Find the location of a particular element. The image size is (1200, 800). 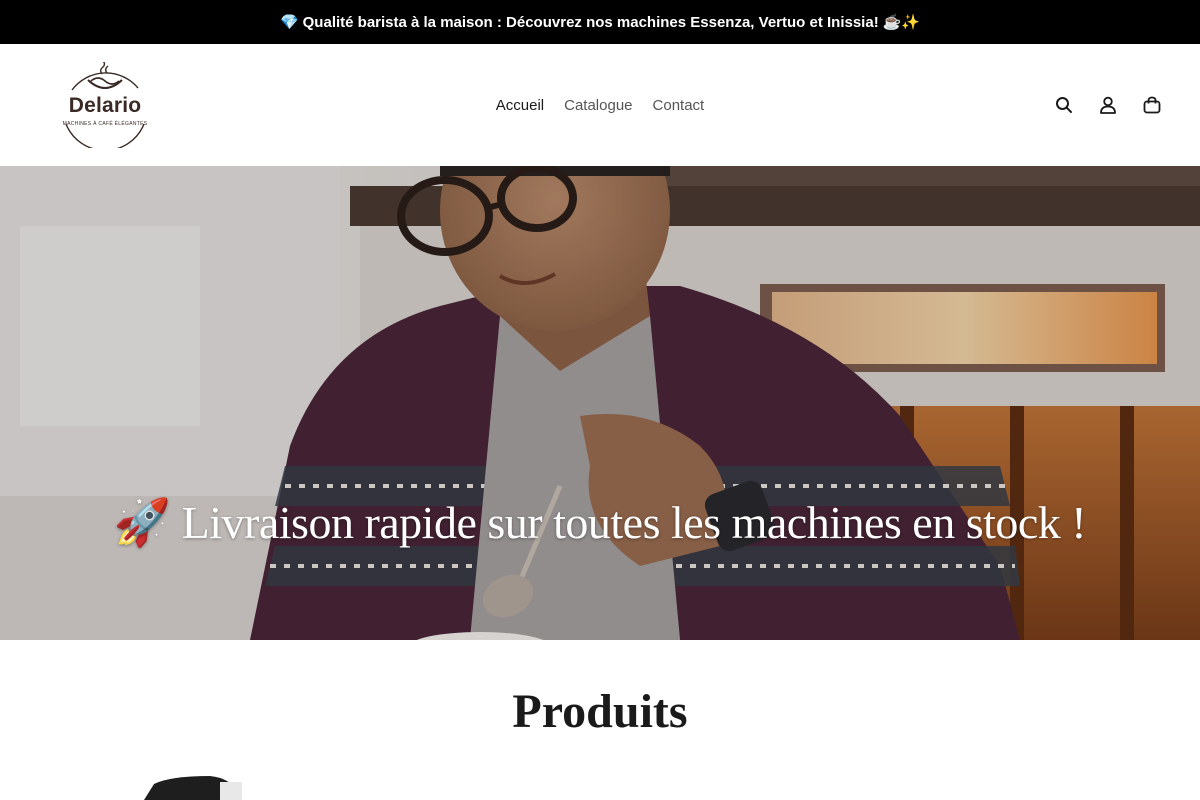

cart-icon is located at coordinates (1152, 105).